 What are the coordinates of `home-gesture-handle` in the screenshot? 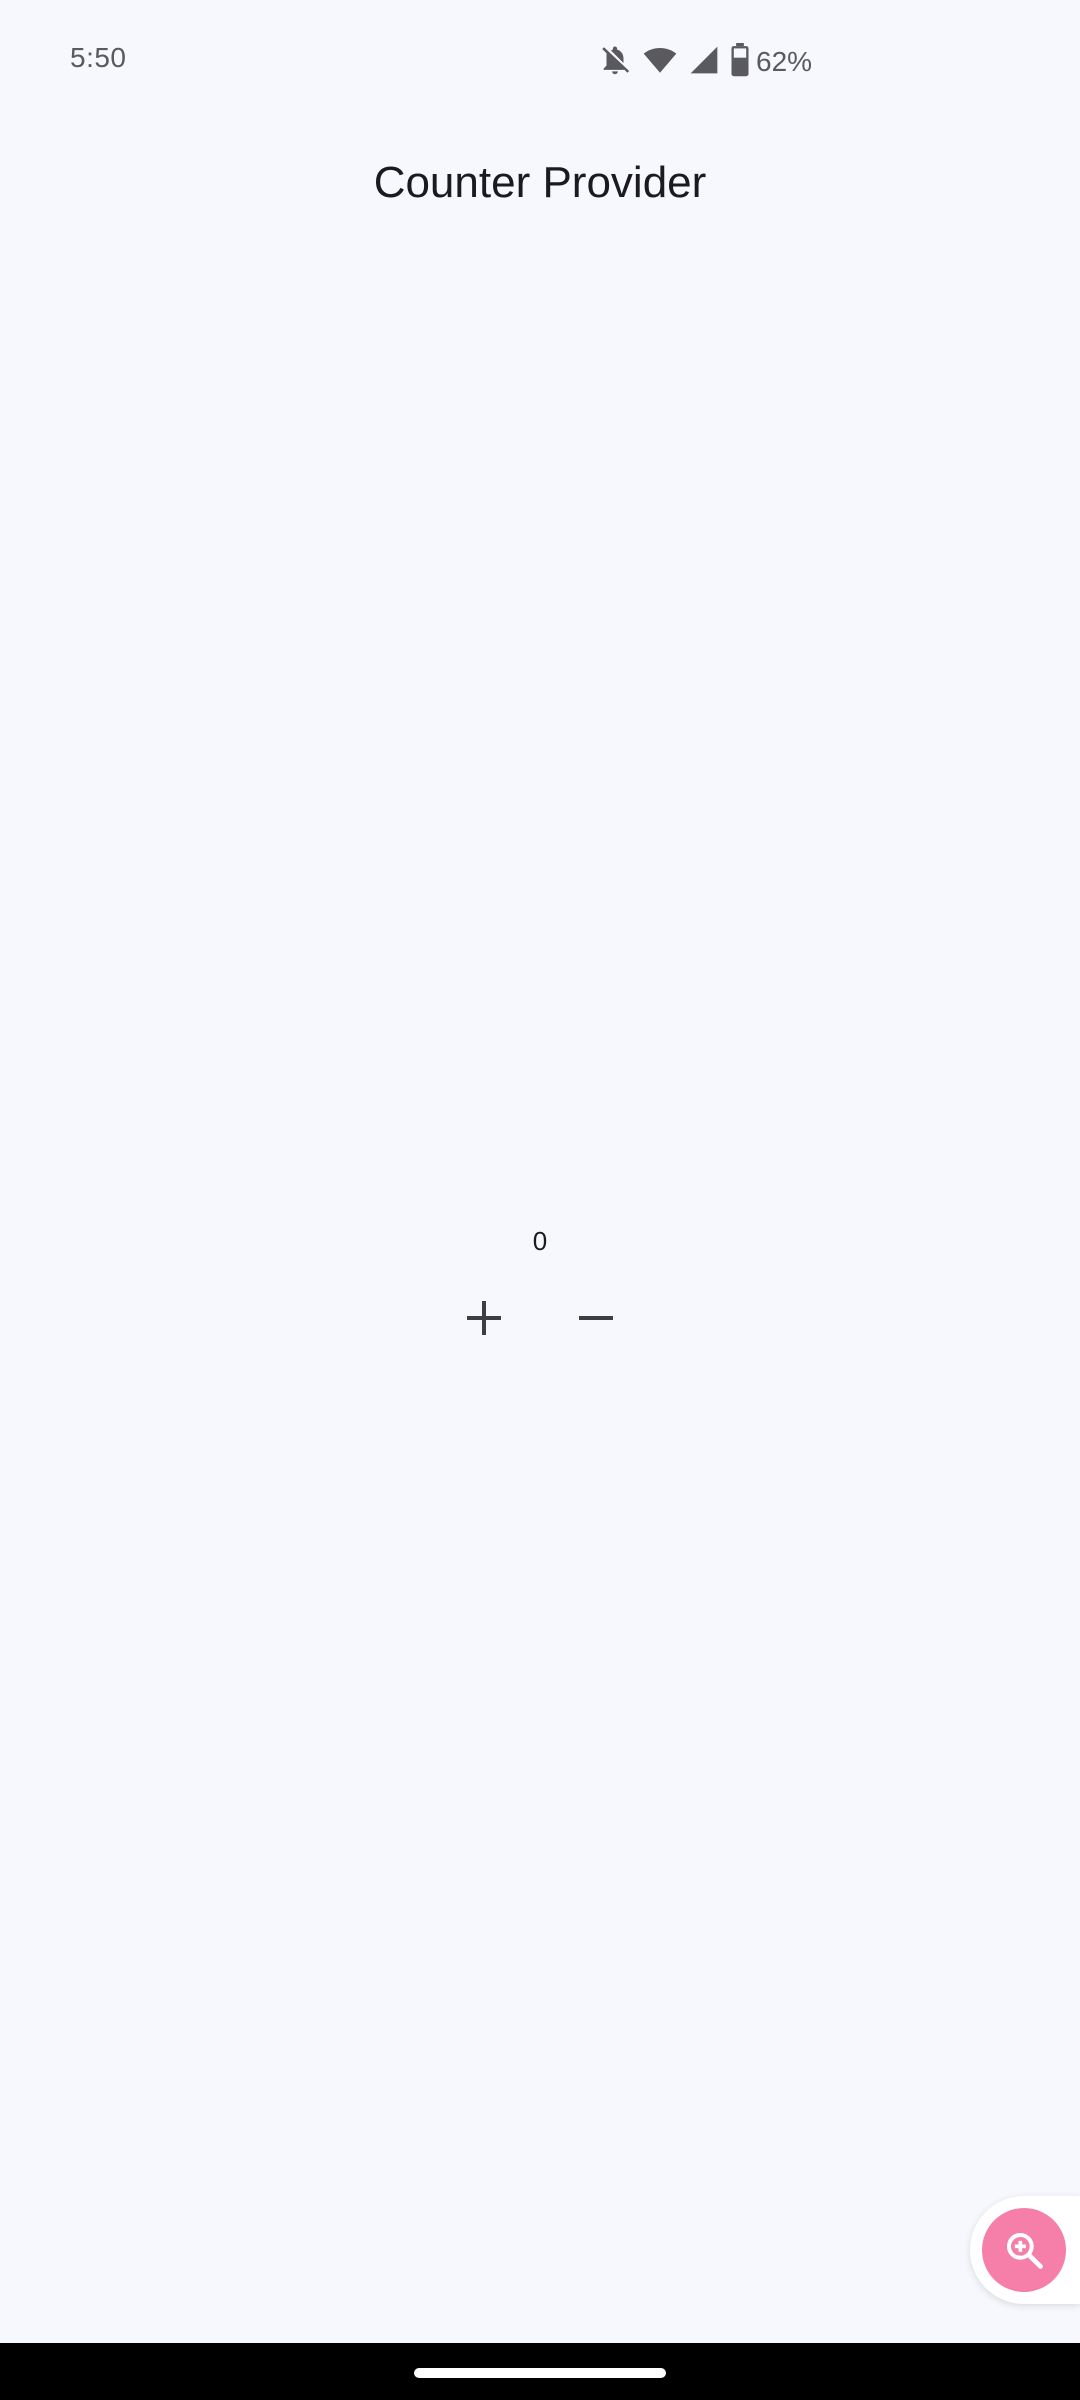 It's located at (540, 2373).